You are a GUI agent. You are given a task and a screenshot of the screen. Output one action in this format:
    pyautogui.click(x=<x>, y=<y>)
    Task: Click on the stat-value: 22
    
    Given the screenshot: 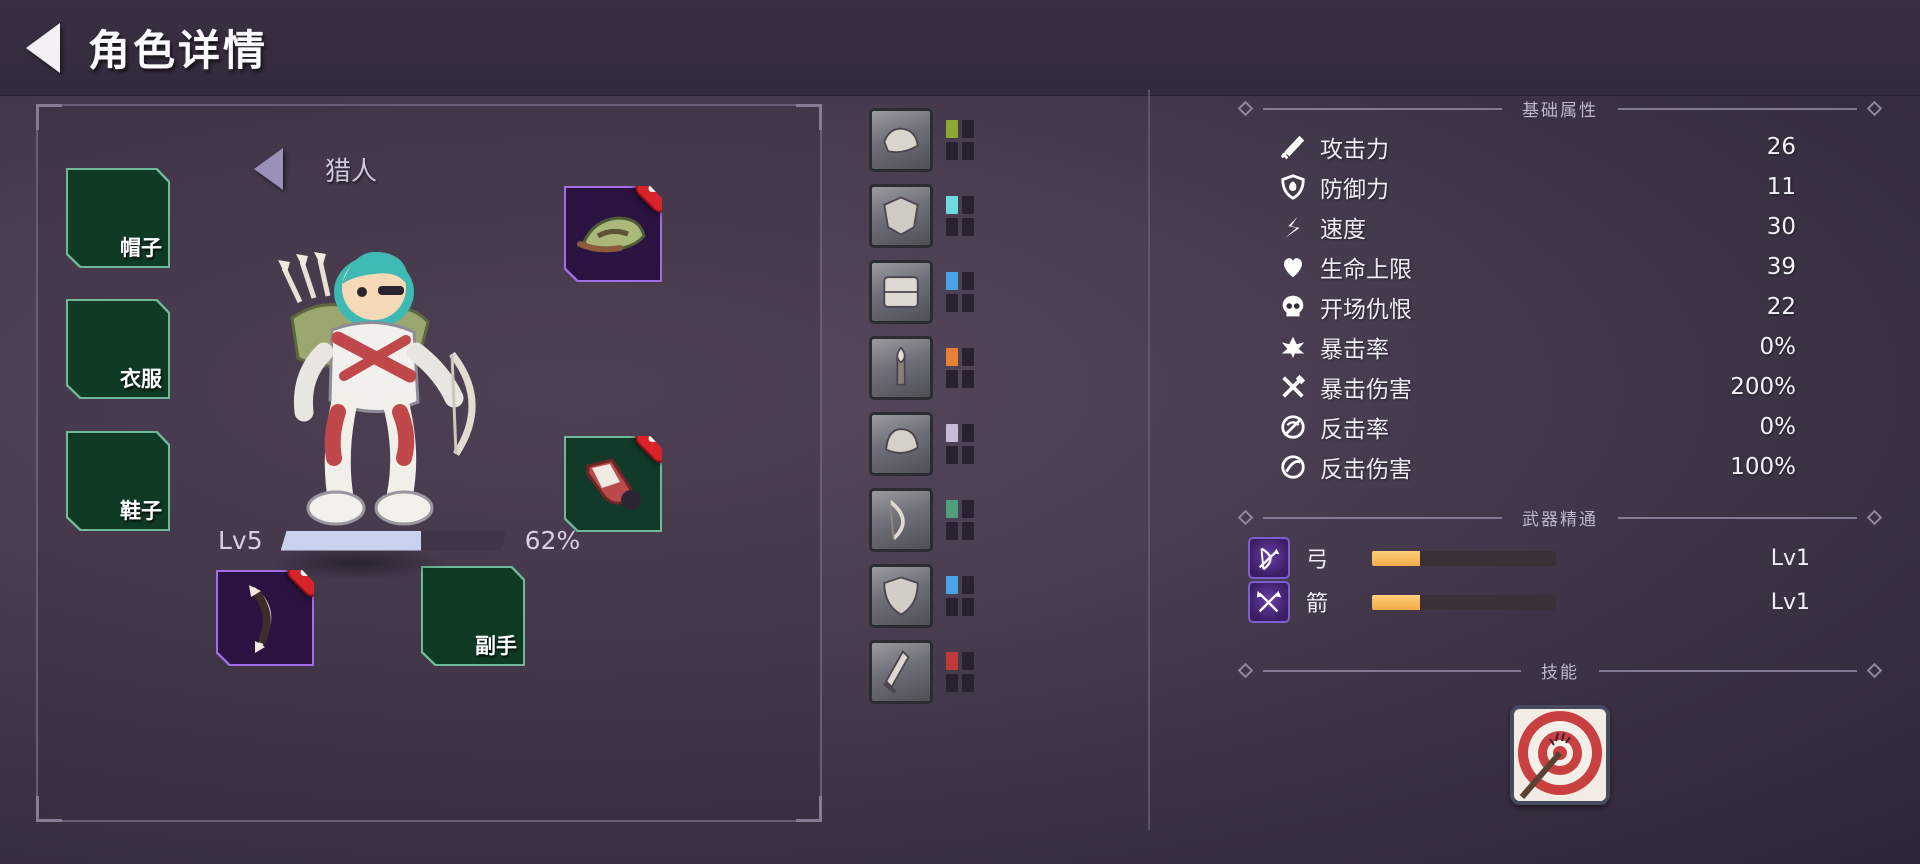 What is the action you would take?
    pyautogui.click(x=1781, y=307)
    